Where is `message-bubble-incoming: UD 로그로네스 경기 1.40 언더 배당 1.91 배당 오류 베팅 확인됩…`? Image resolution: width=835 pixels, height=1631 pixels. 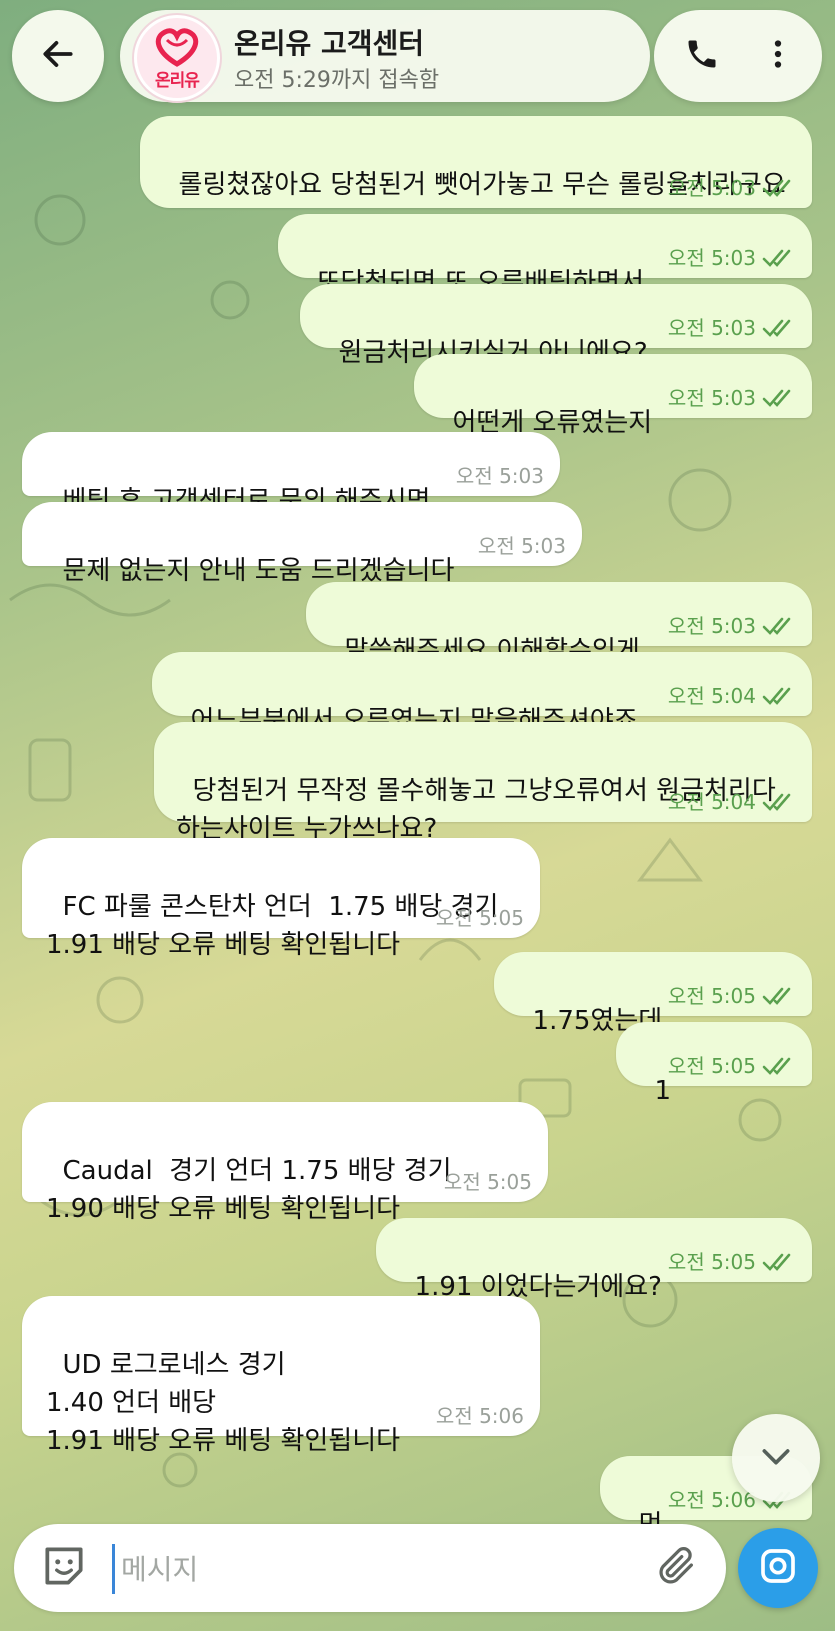
message-bubble-incoming: UD 로그로네스 경기 1.40 언더 배당 1.91 배당 오류 베팅 확인됩… is located at coordinates (281, 1376).